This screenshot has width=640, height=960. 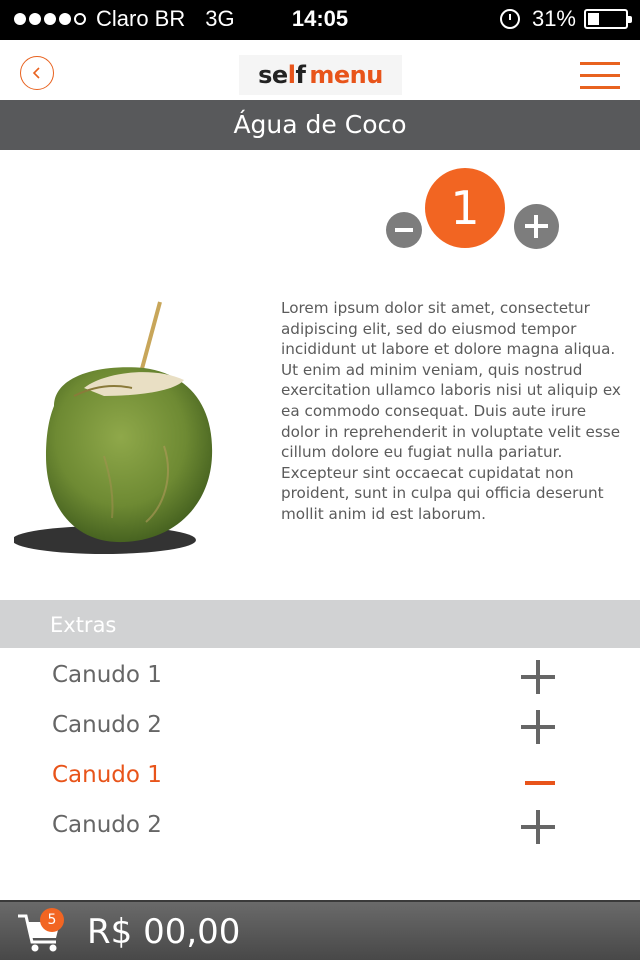 What do you see at coordinates (320, 777) in the screenshot?
I see `extra-item-selected: Canudo 1` at bounding box center [320, 777].